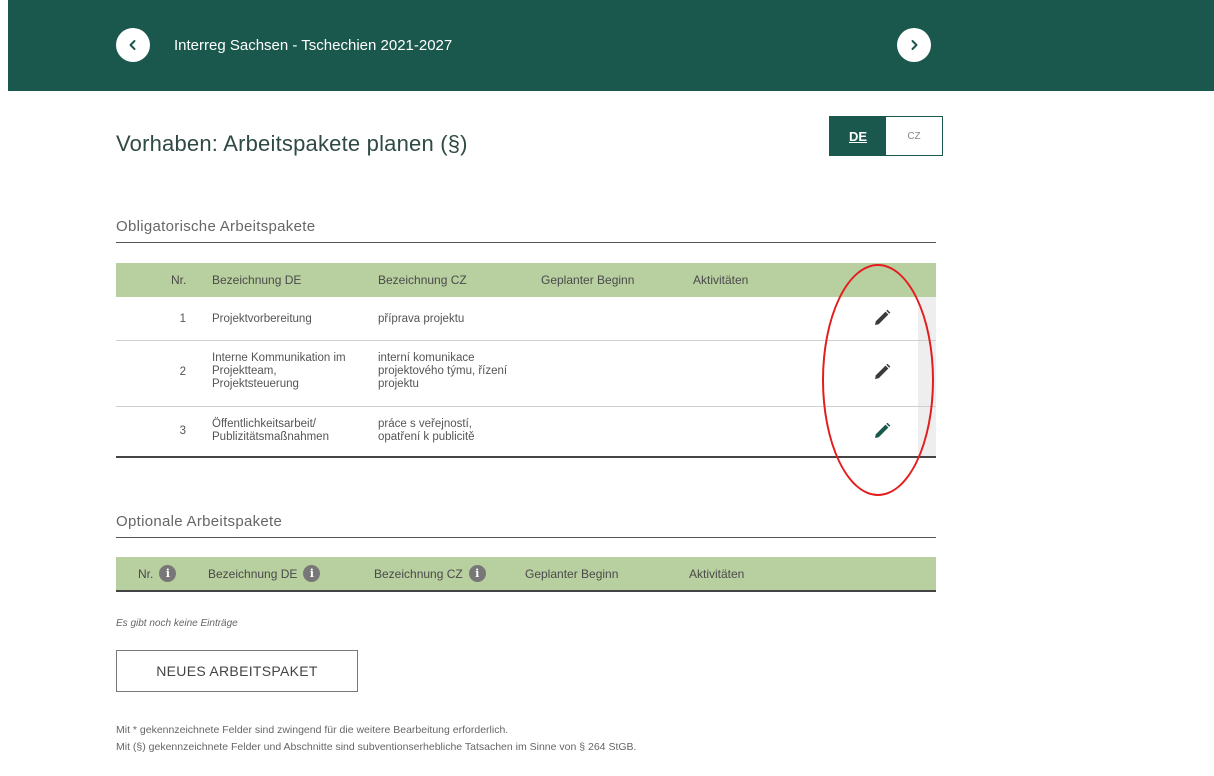 This screenshot has width=1214, height=776. I want to click on empty-state-text: Es gibt noch keine Einträge, so click(177, 623).